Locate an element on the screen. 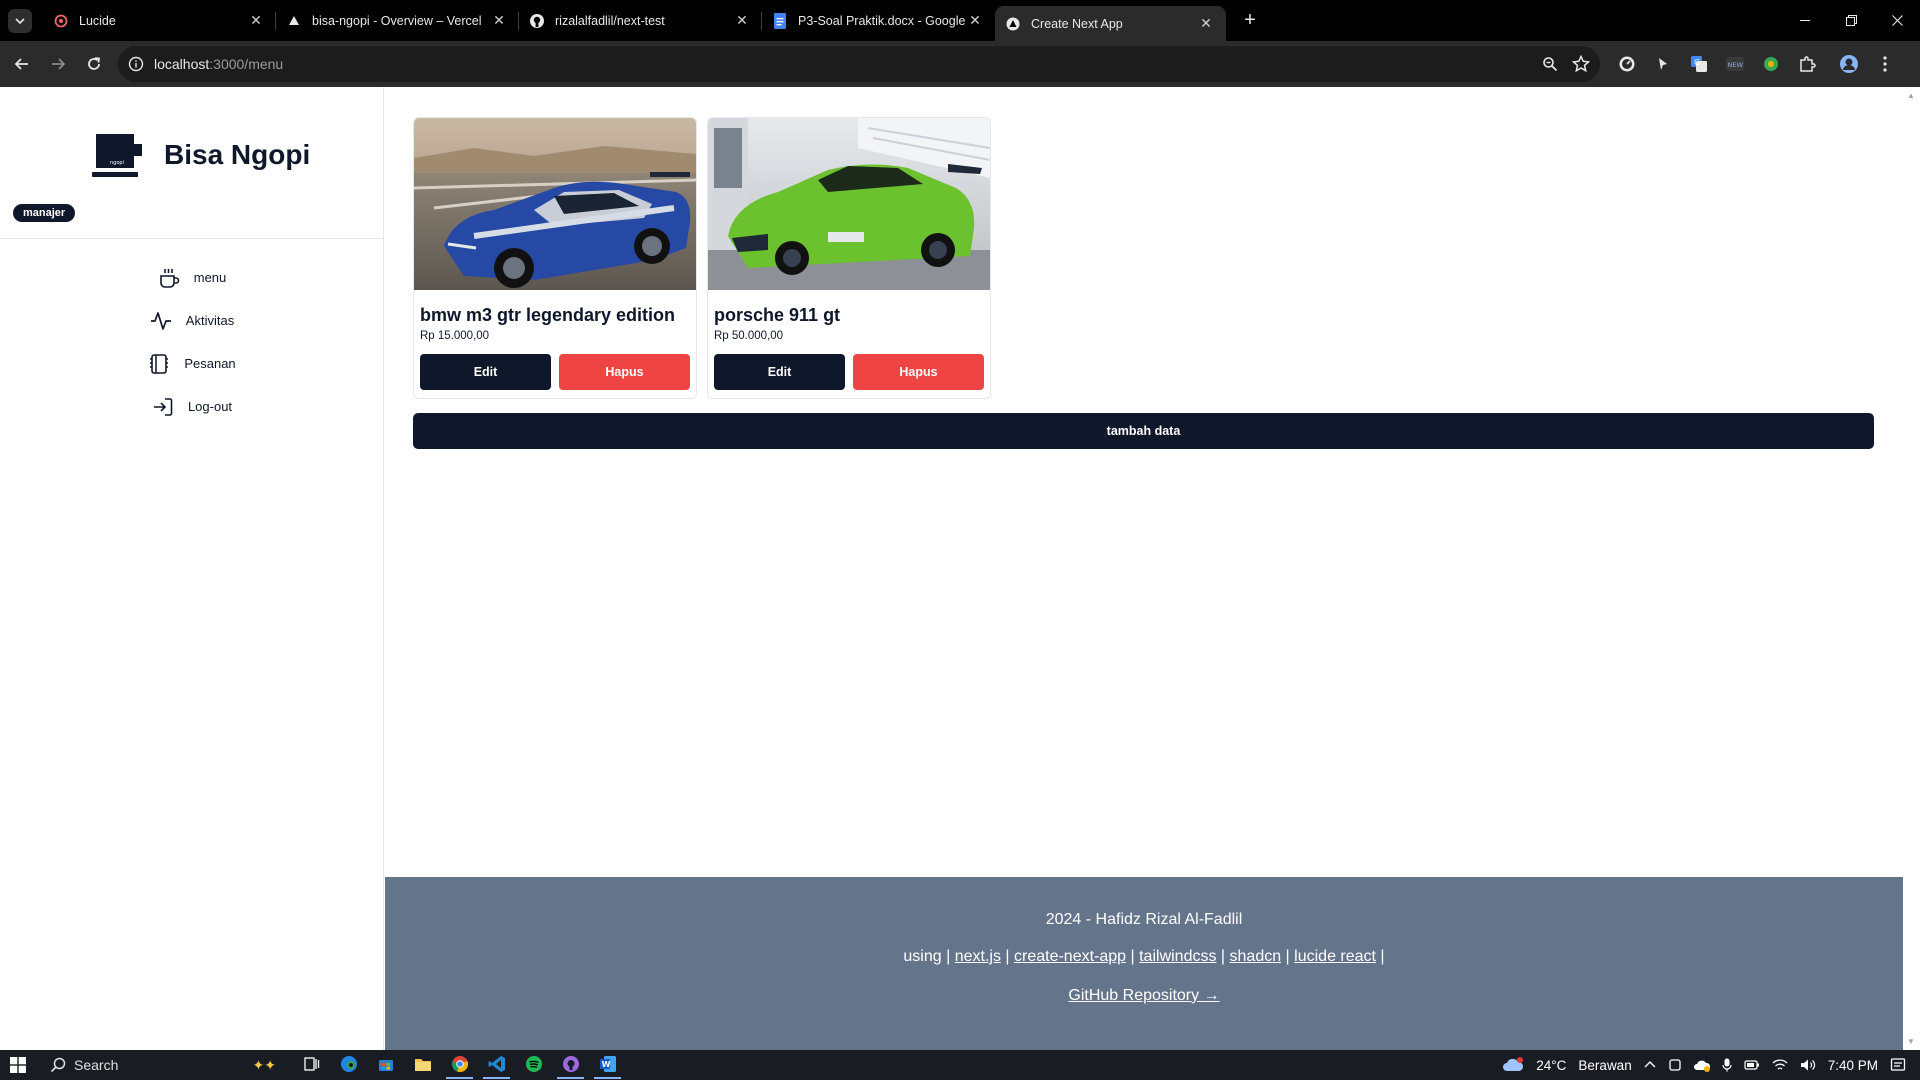  window-controls is located at coordinates (1851, 20).